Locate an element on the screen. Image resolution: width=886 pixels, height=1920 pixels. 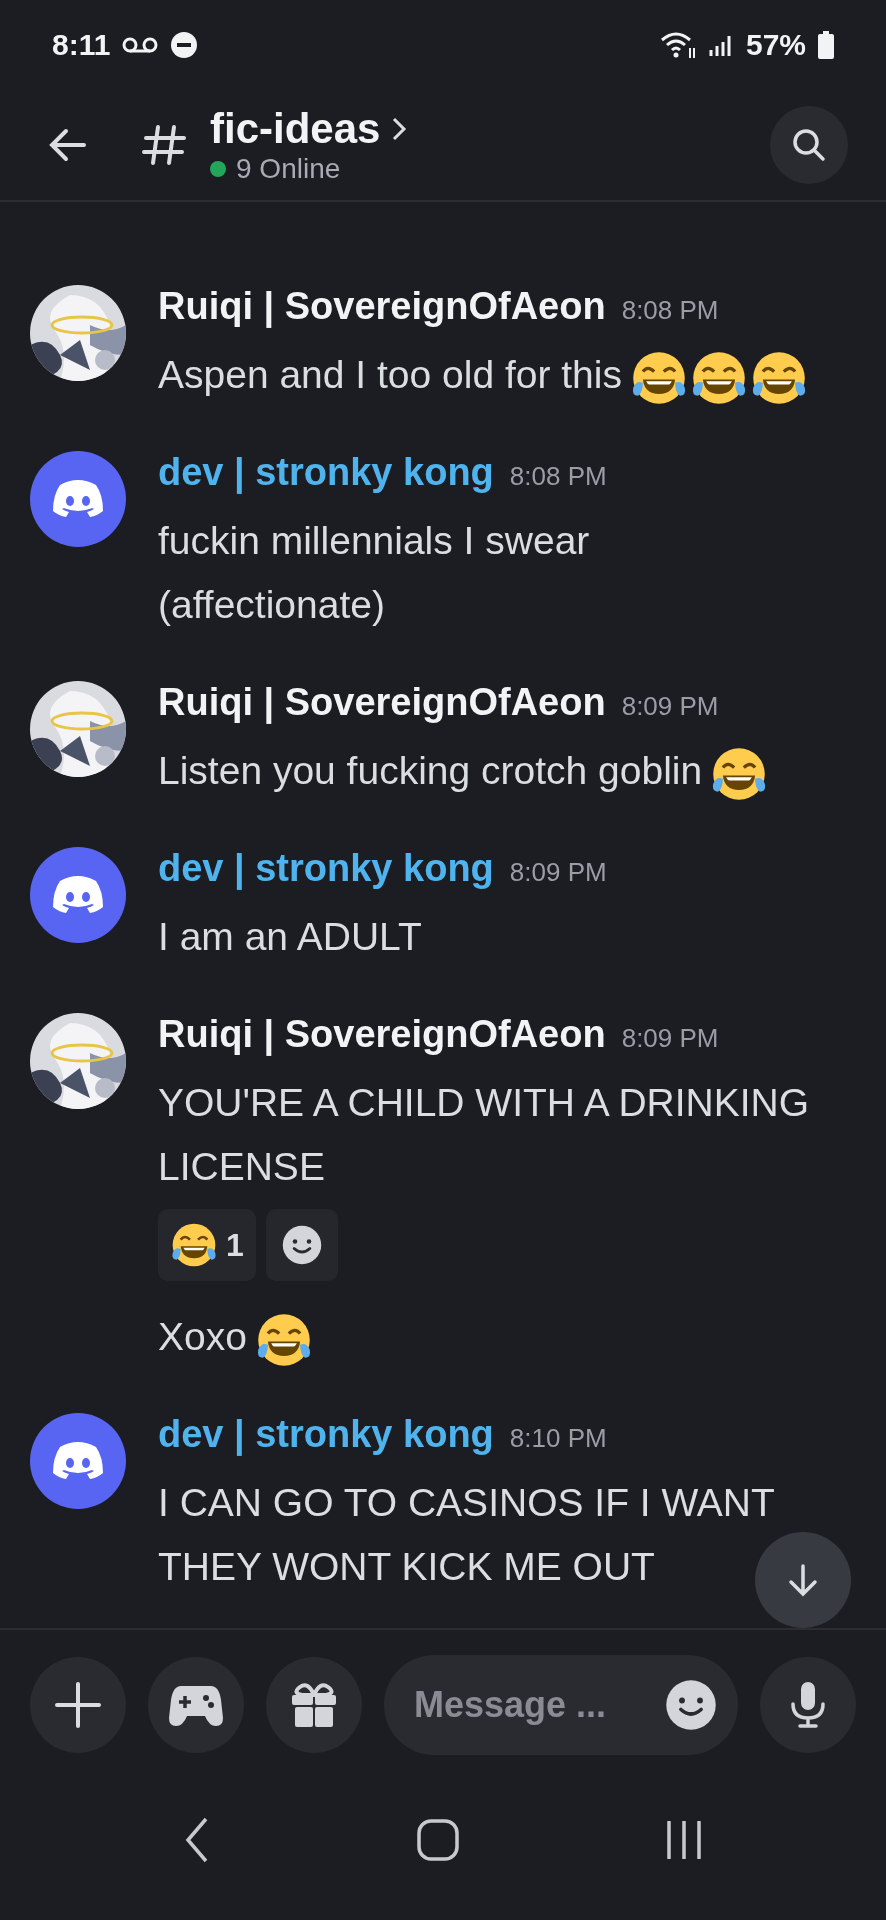
clock-time: 8:11 is located at coordinates (81, 45).